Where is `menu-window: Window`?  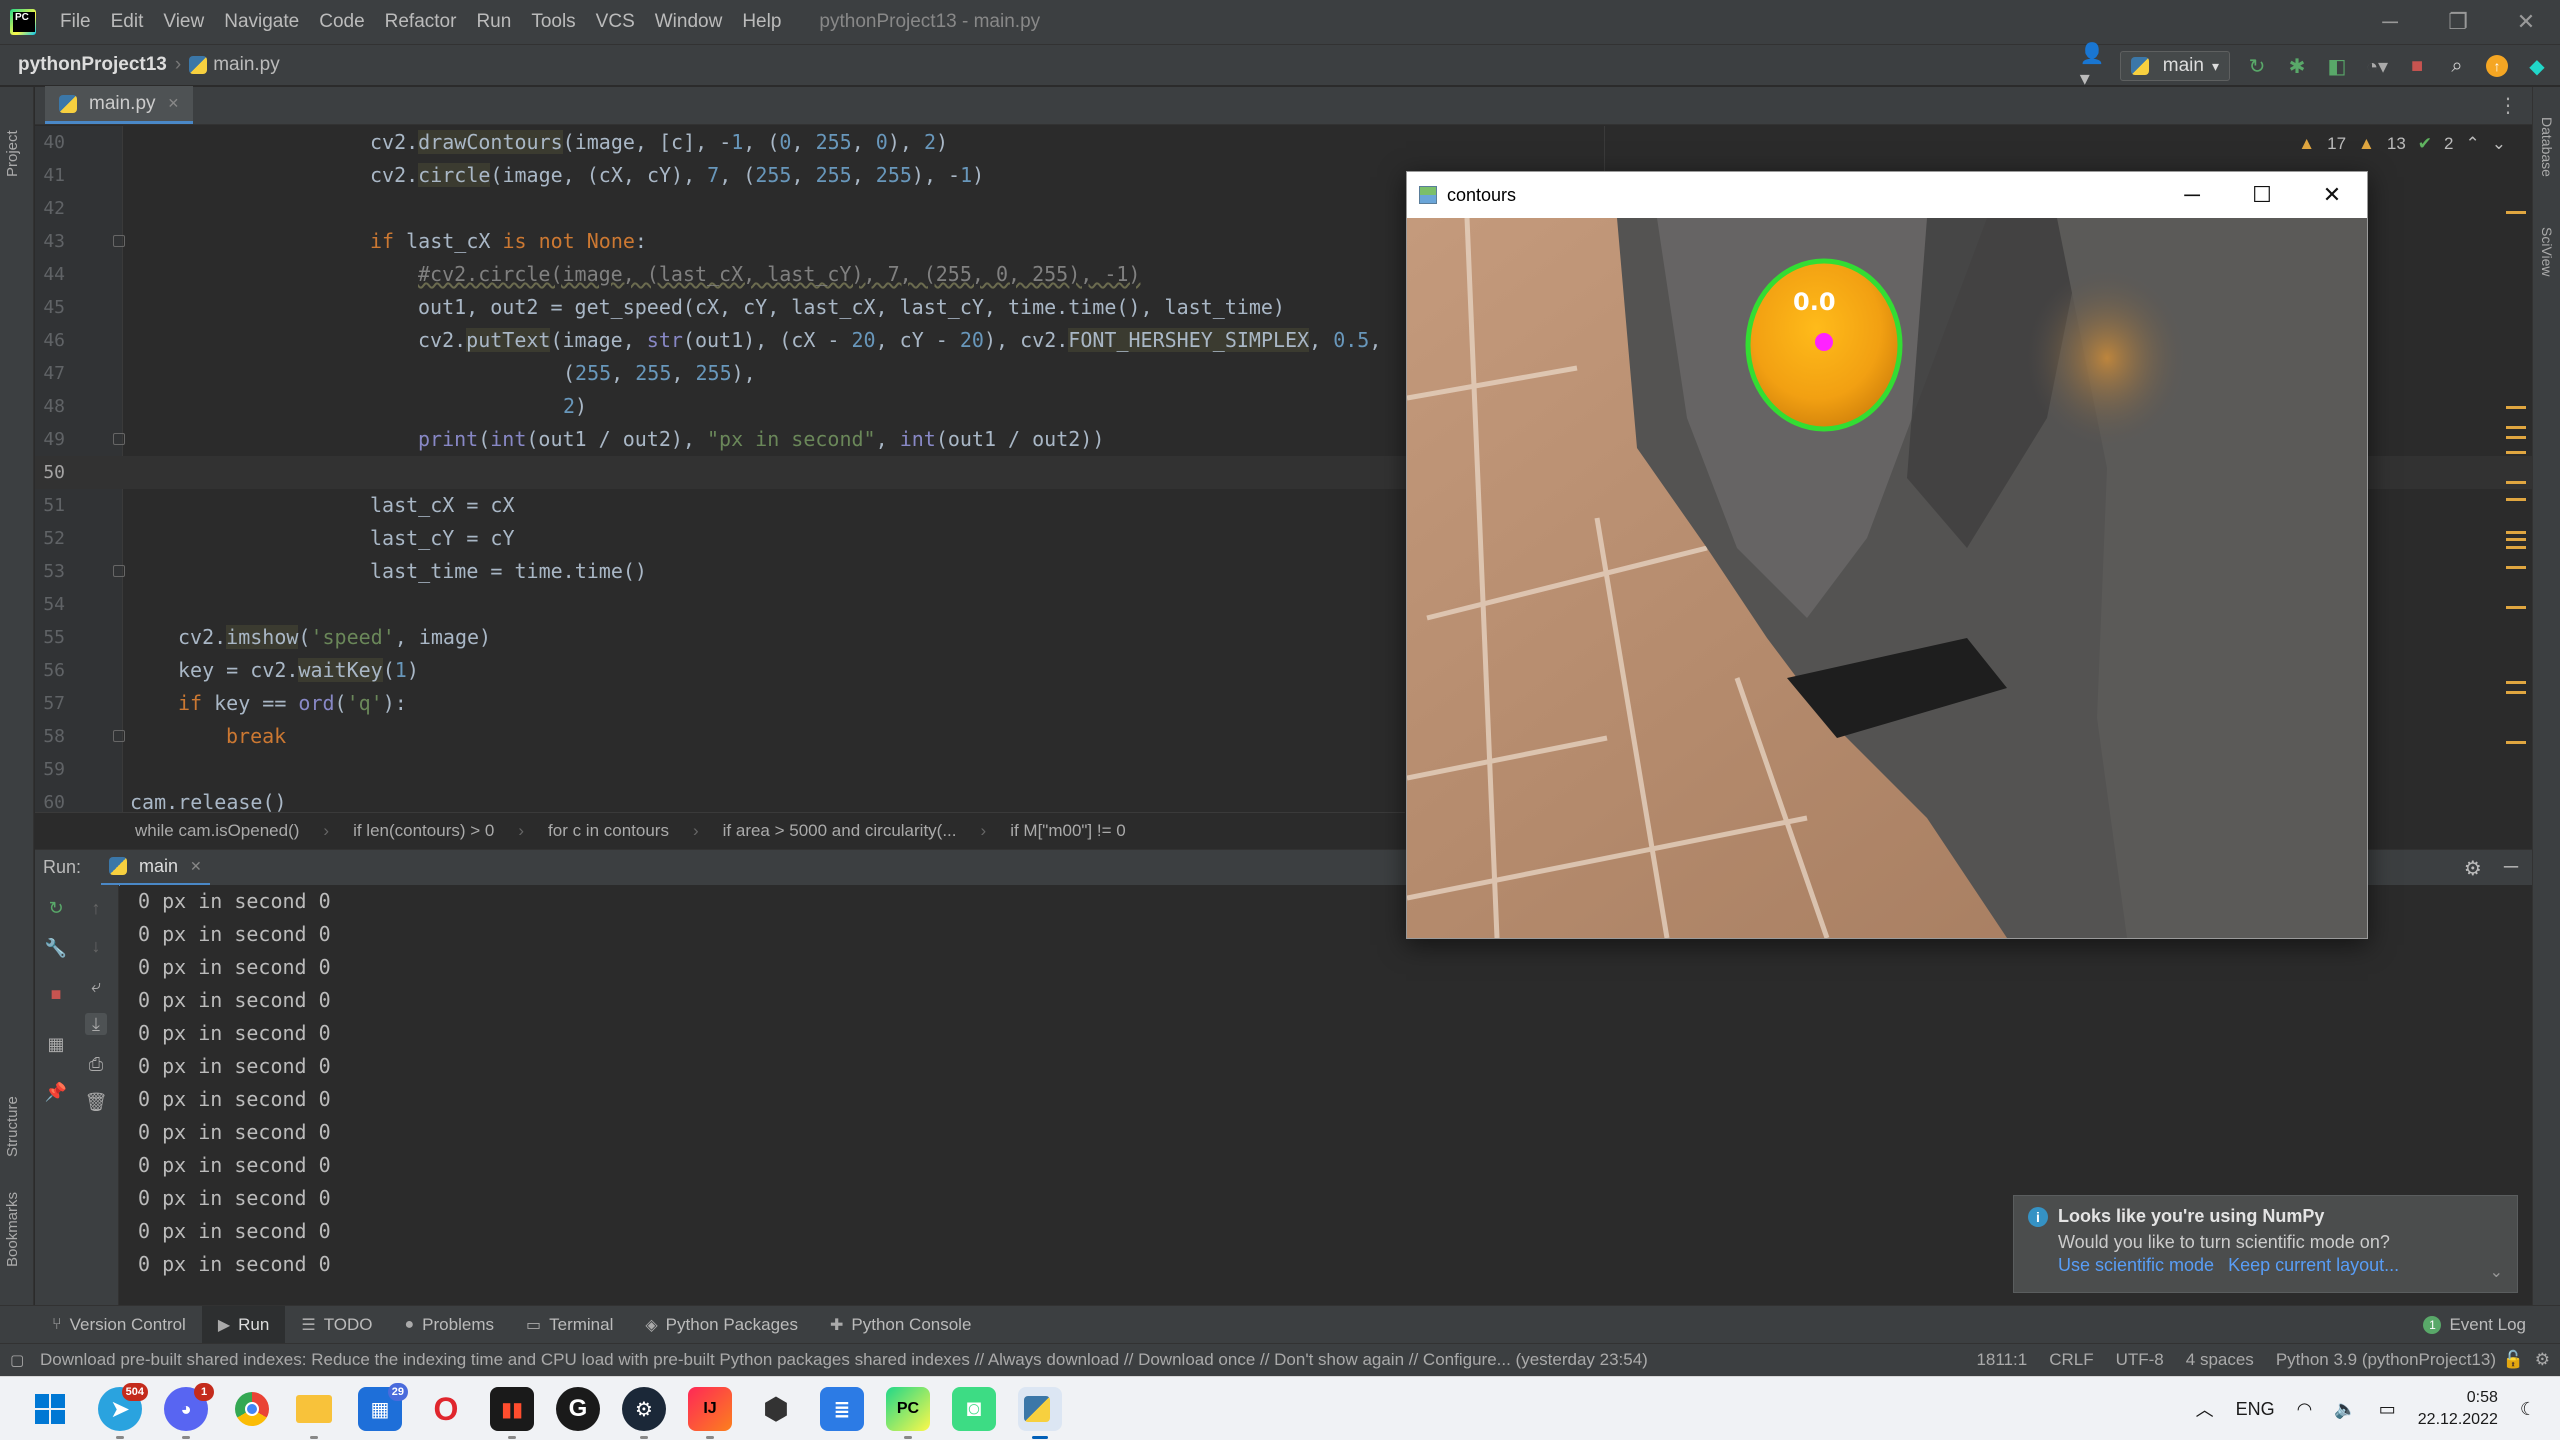 menu-window: Window is located at coordinates (689, 22).